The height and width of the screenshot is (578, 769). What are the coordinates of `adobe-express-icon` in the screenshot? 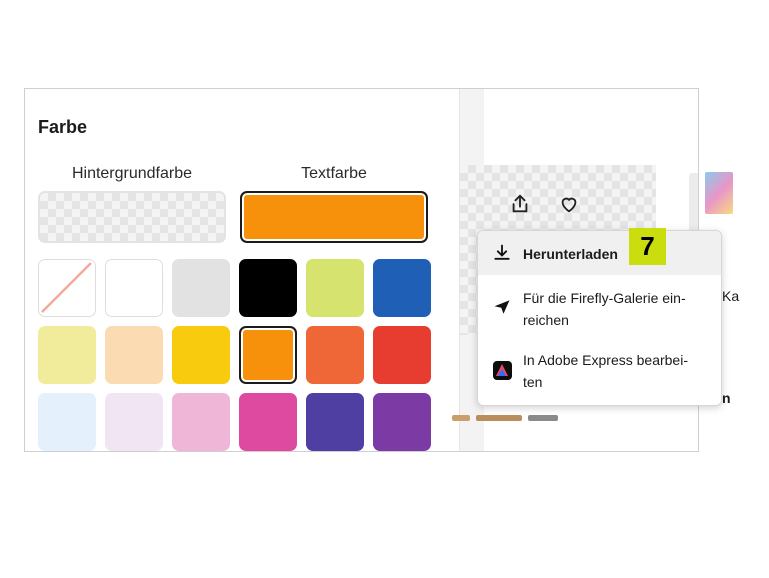 It's located at (502, 370).